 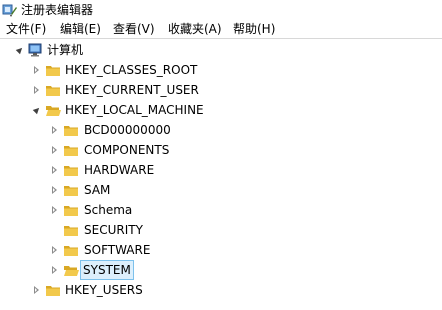 I want to click on menu-bar: 文件(F) 编辑(E) 查看(V) 收藏夹(A) 帮助(H), so click(x=221, y=29).